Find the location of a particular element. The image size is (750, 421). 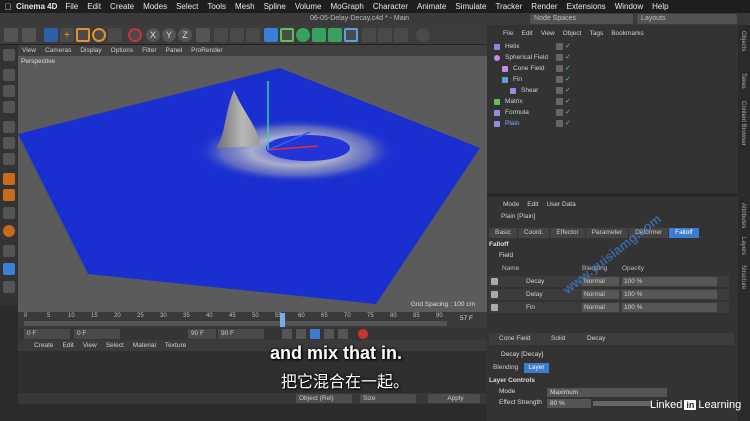

model-mode-icon is located at coordinates (9, 75).